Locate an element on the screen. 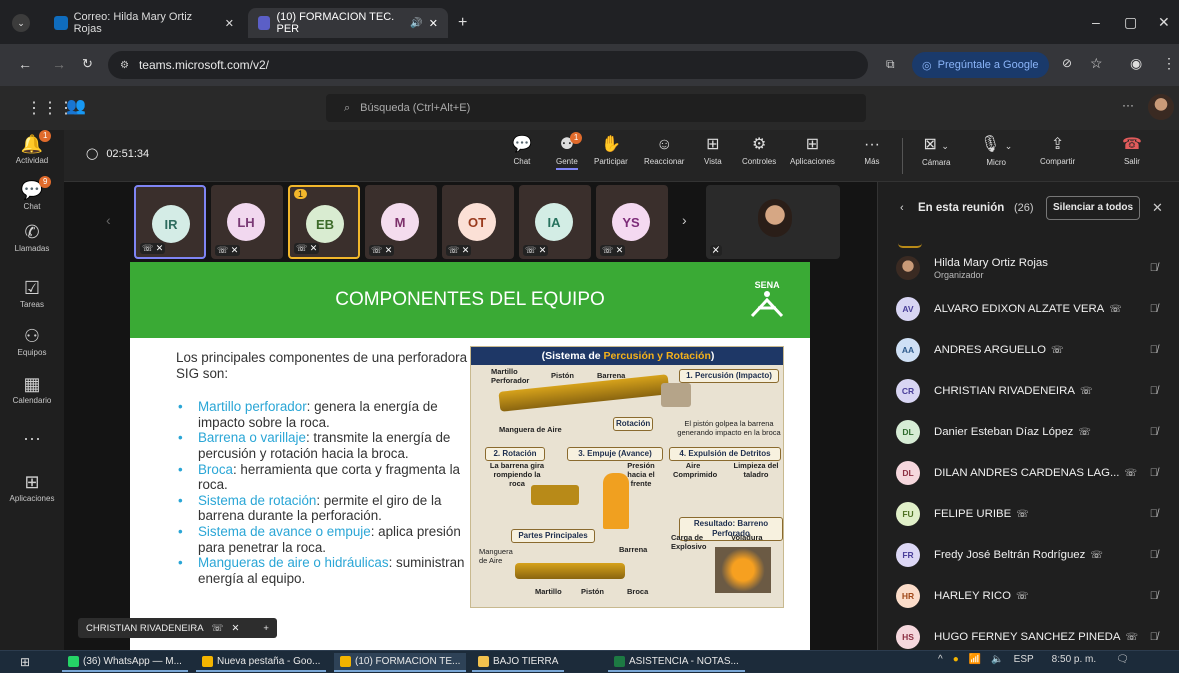 The width and height of the screenshot is (1179, 673). participant-row: DL DILAN ANDRES CARDENAS LAG... ☏ 🎙̸ is located at coordinates (1028, 473).